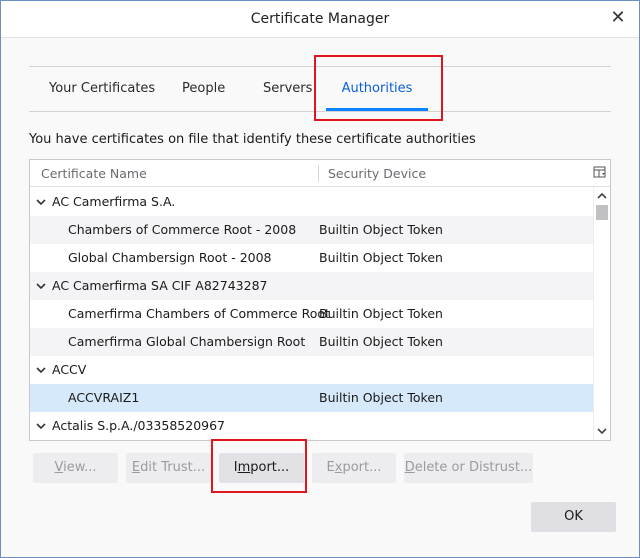 This screenshot has height=558, width=640. Describe the element at coordinates (203, 89) in the screenshot. I see `tab-people: People` at that location.